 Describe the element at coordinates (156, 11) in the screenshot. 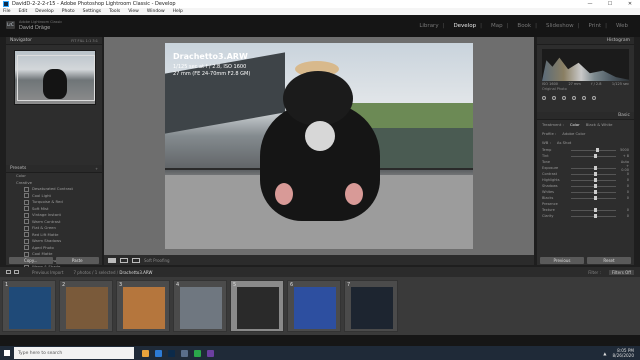

I see `menu-window: Window` at that location.